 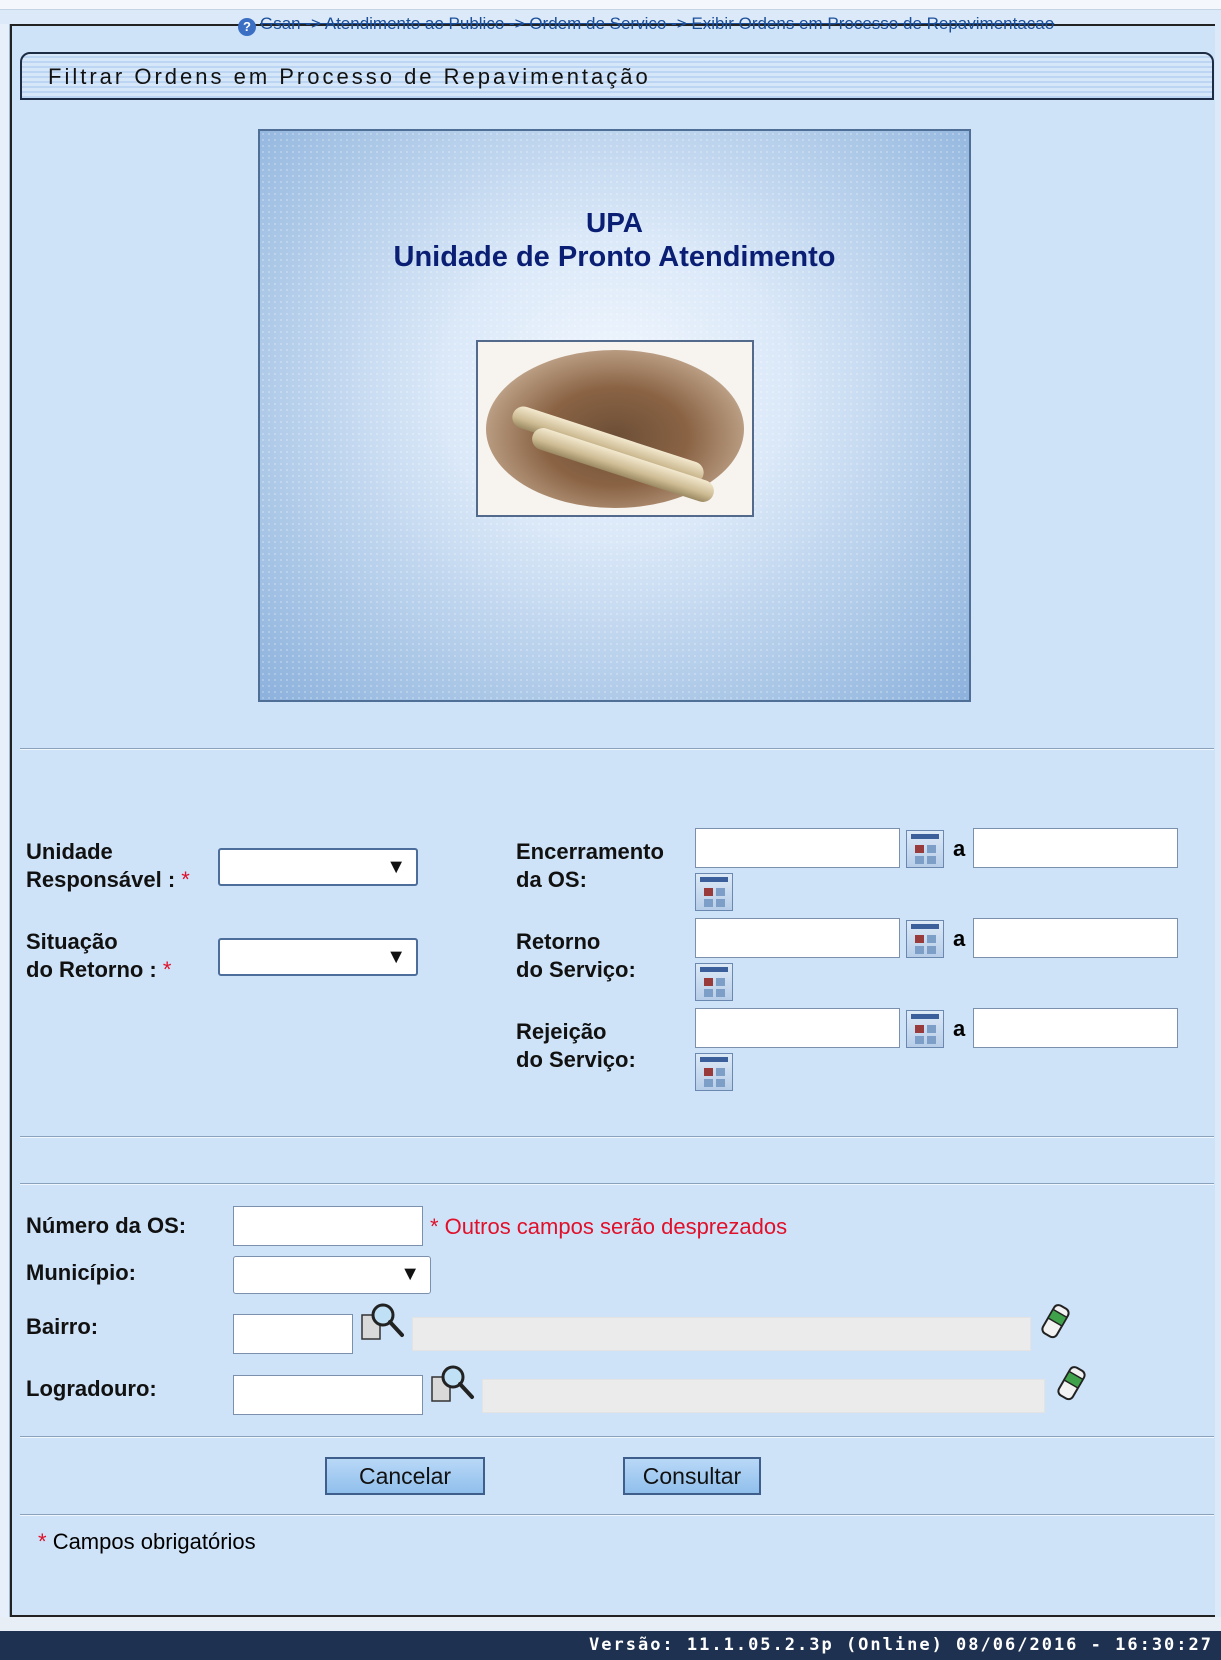 What do you see at coordinates (328, 1226) in the screenshot?
I see `numero-os-input` at bounding box center [328, 1226].